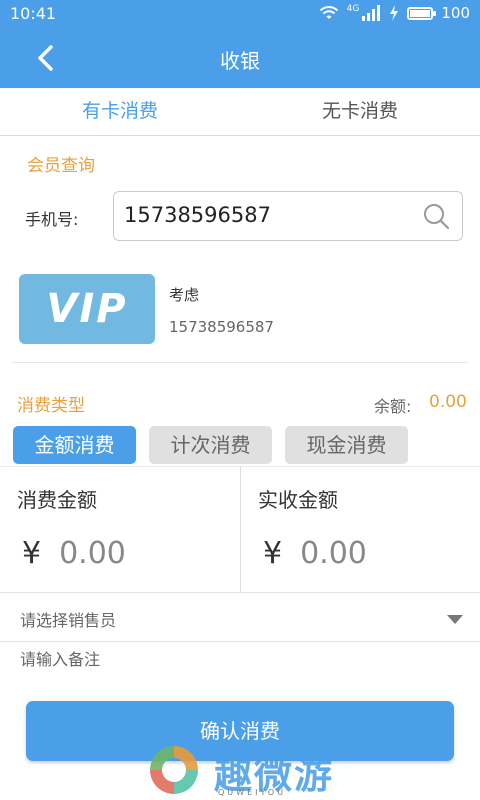 The image size is (480, 800). Describe the element at coordinates (174, 770) in the screenshot. I see `quweiyou-logo-icon` at that location.